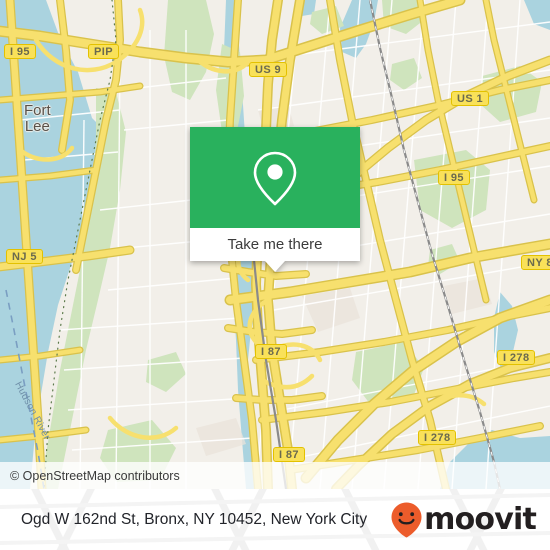 This screenshot has width=550, height=550. What do you see at coordinates (271, 351) in the screenshot?
I see `shield-i87-north: I 87` at bounding box center [271, 351].